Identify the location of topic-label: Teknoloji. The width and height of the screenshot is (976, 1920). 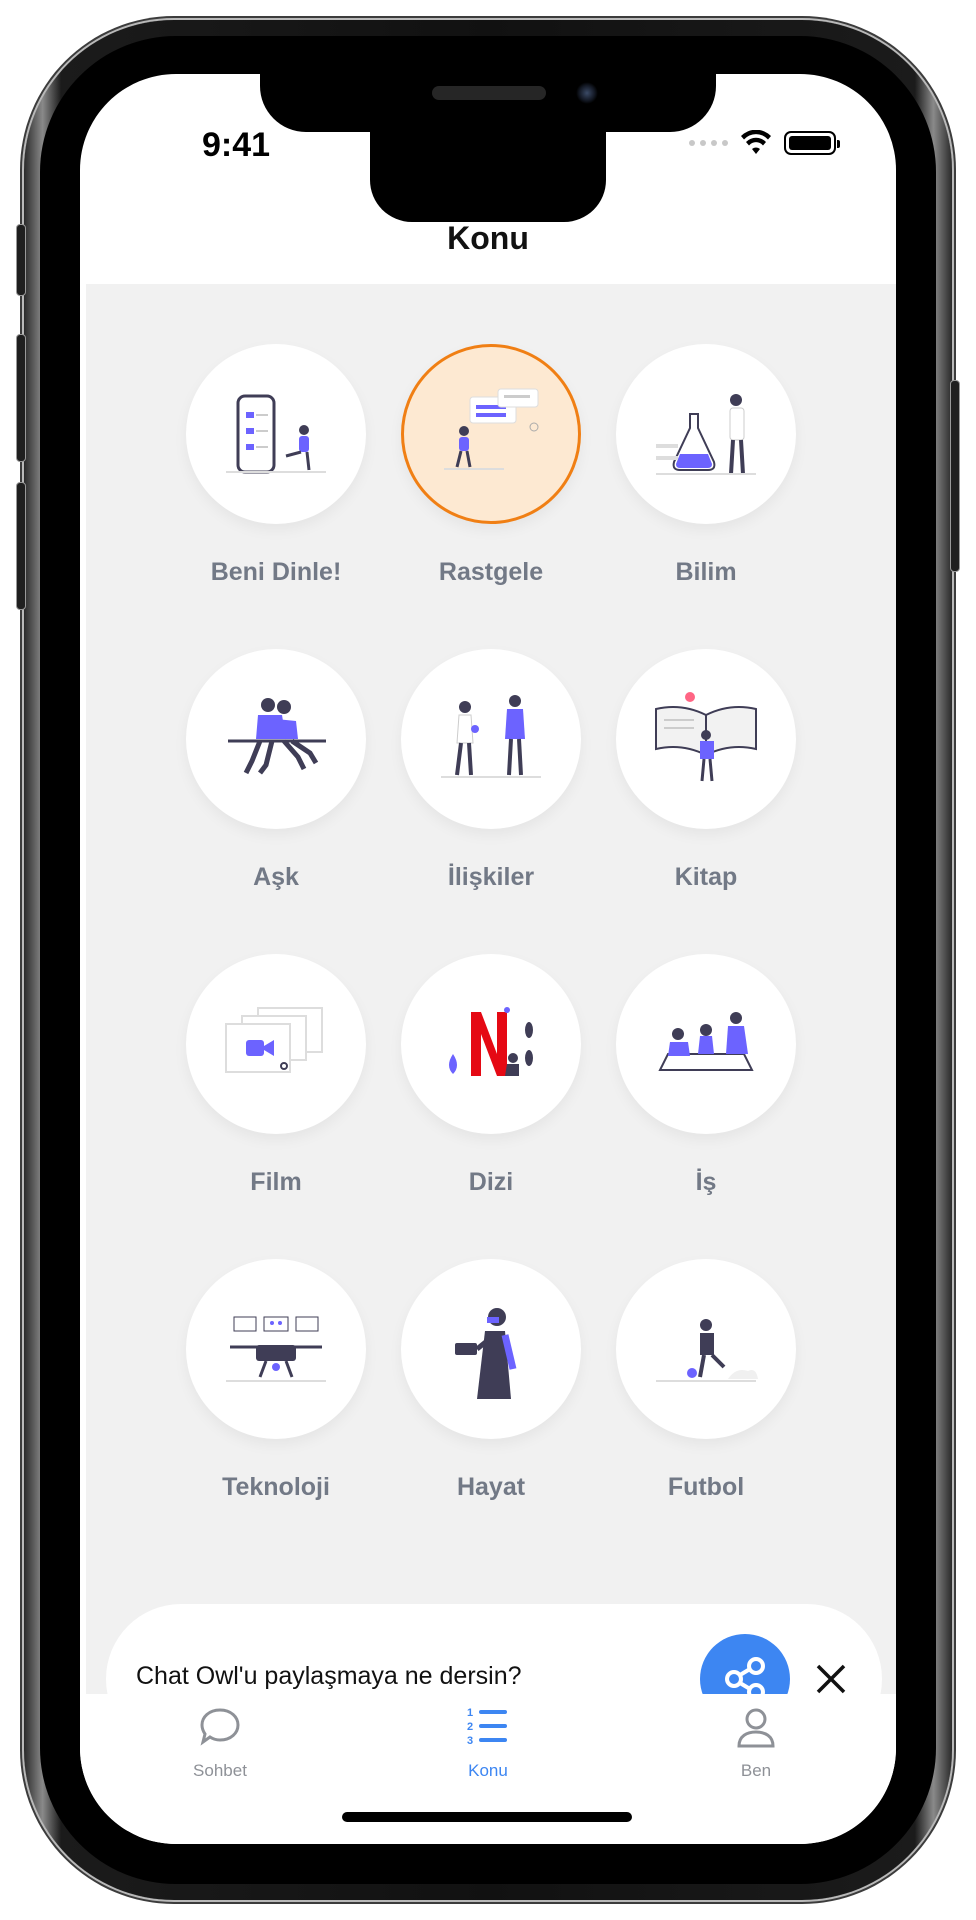
(276, 1487).